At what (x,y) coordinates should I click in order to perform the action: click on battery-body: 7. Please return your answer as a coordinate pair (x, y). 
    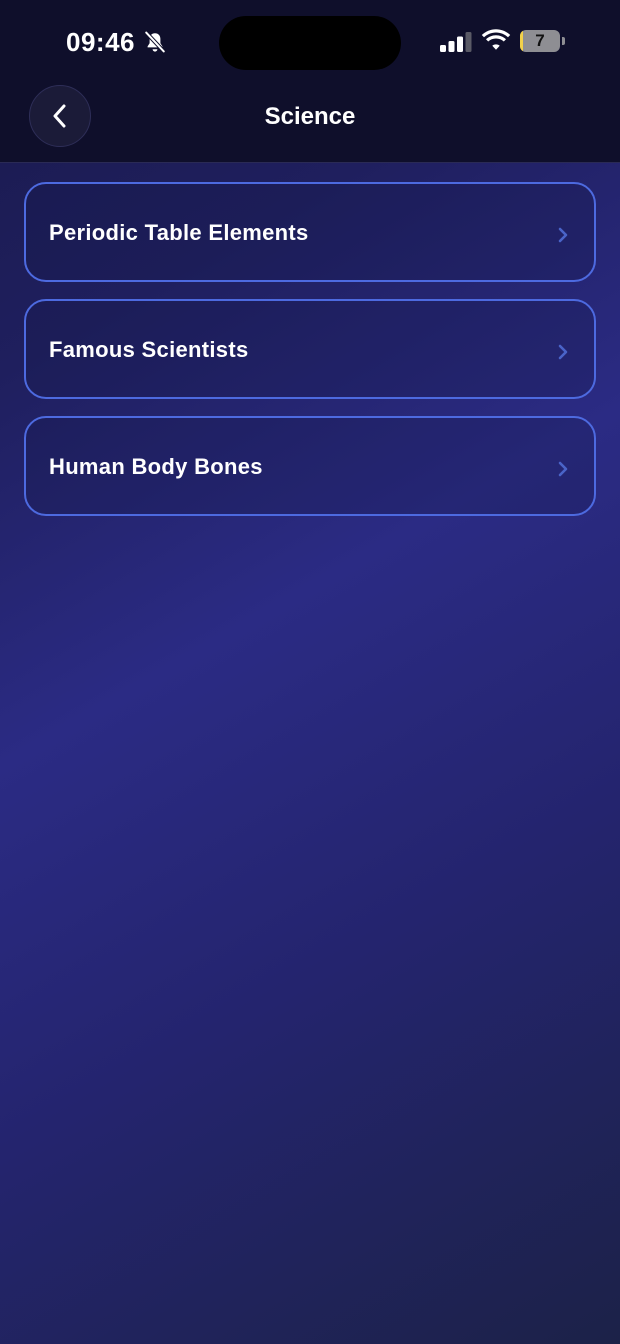
    Looking at the image, I should click on (540, 41).